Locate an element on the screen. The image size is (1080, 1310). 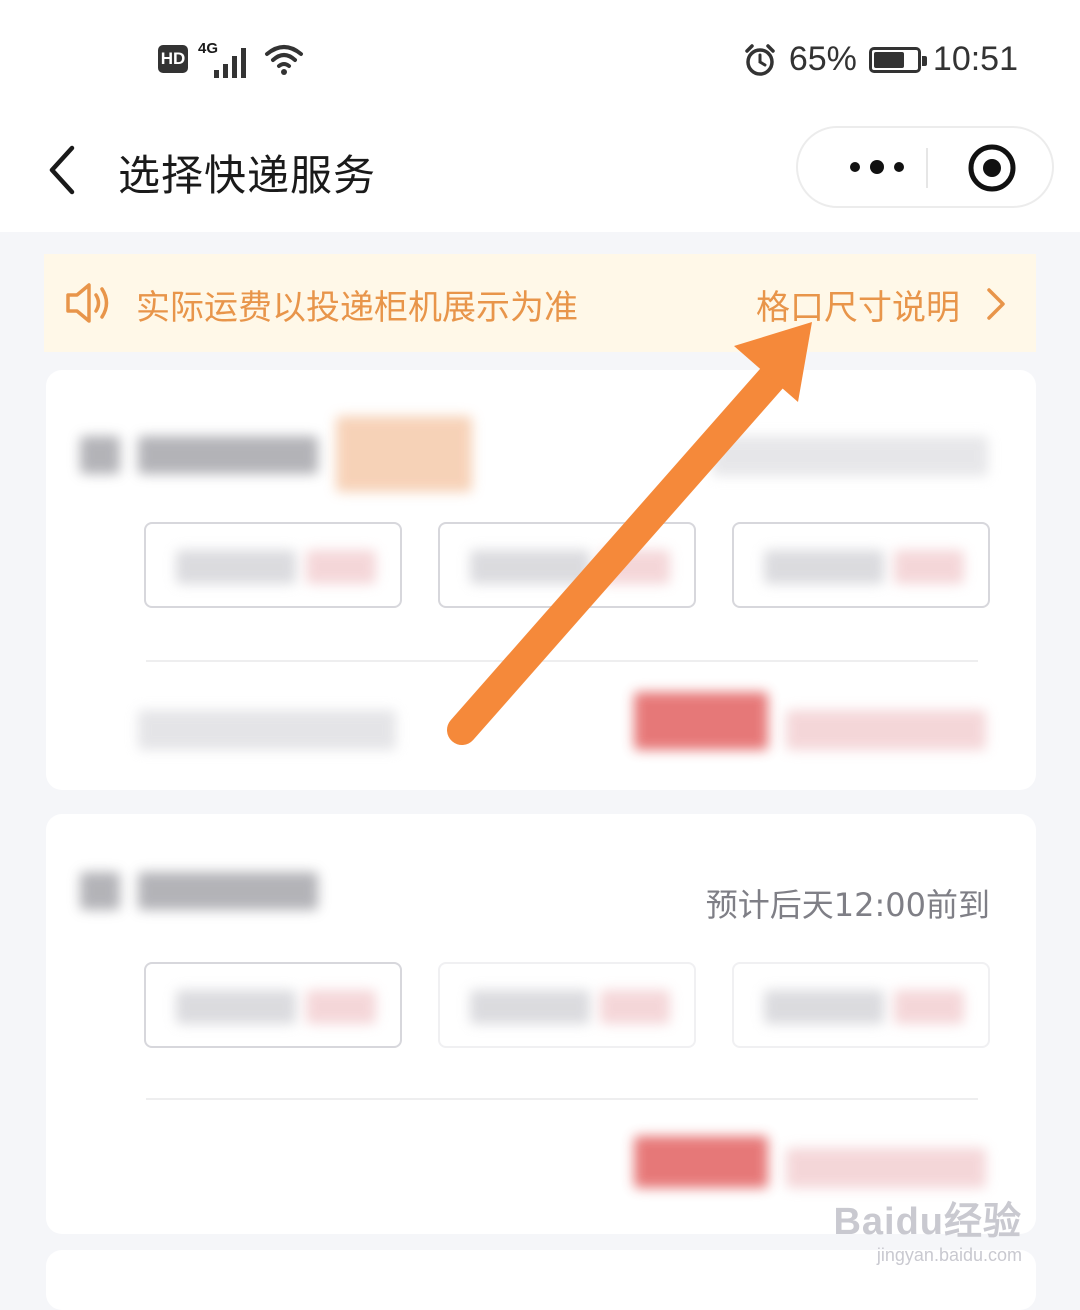
chevron-right-icon is located at coordinates (996, 304).